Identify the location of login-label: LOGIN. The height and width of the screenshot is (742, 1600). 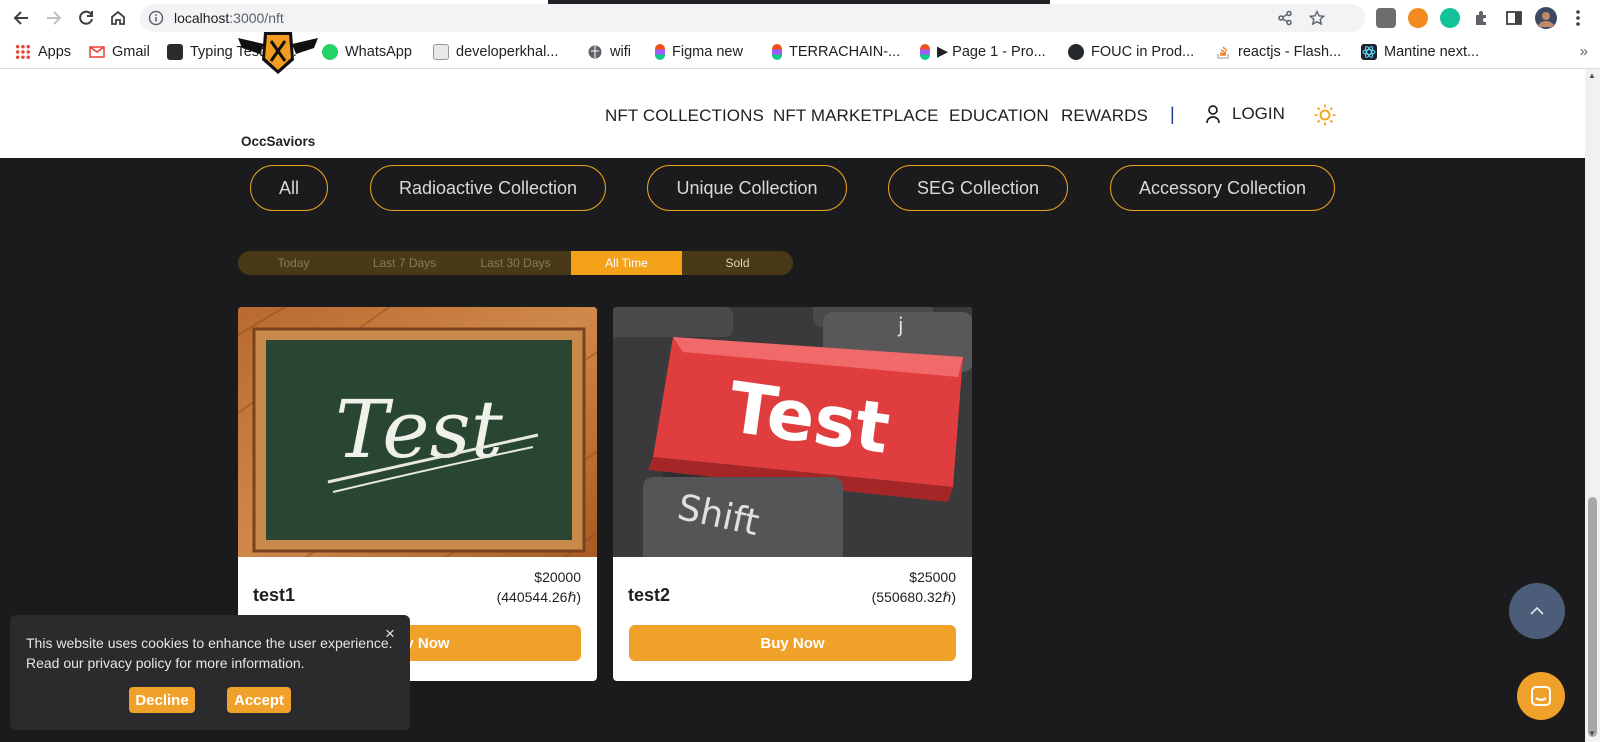
(1258, 113).